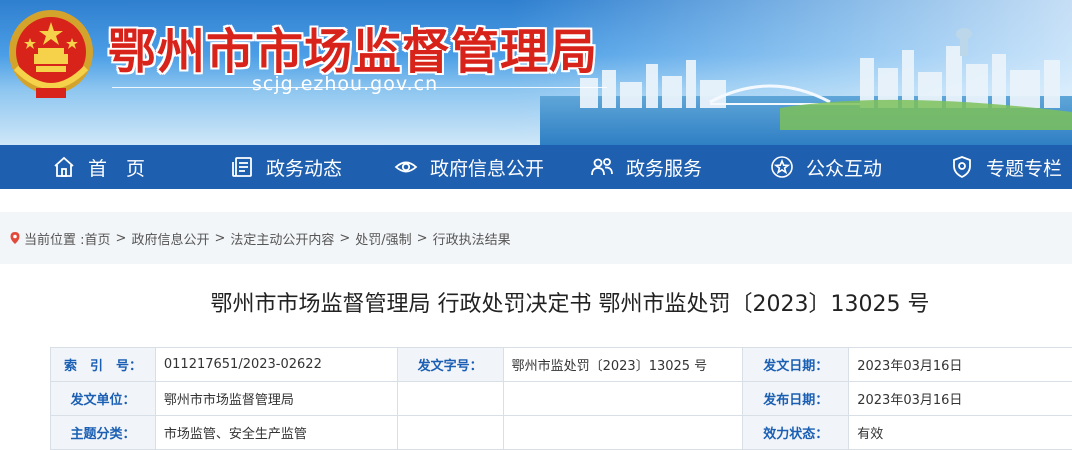 This screenshot has height=450, width=1072. Describe the element at coordinates (64, 166) in the screenshot. I see `home-icon` at that location.